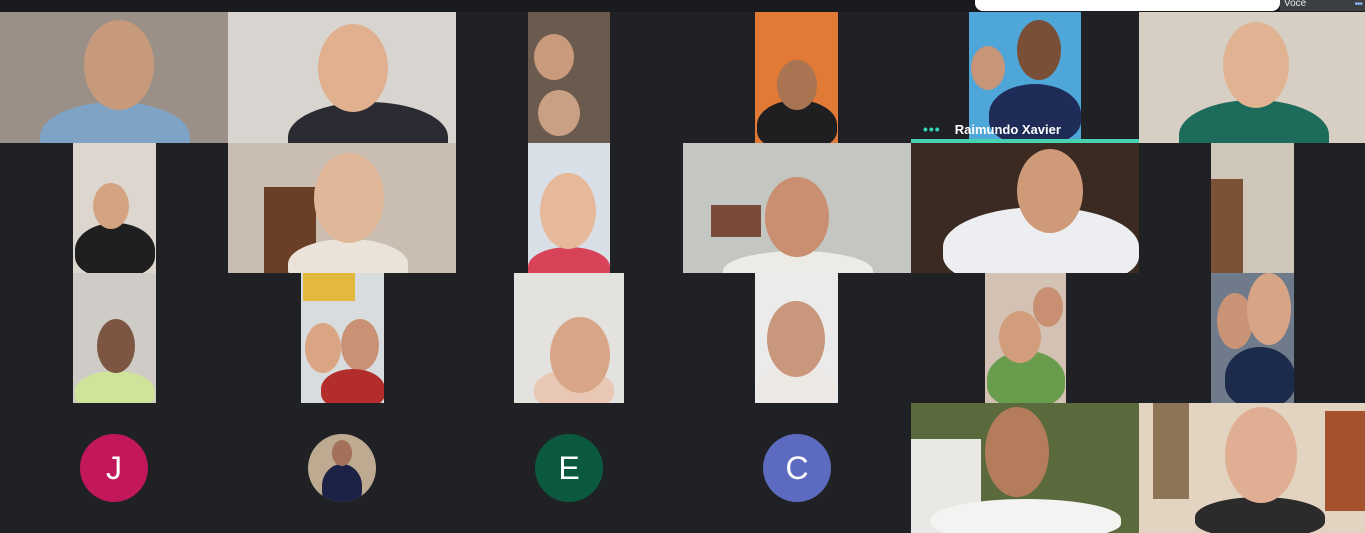 The image size is (1365, 533). I want to click on participant-name: Raimundo Xavier, so click(1007, 129).